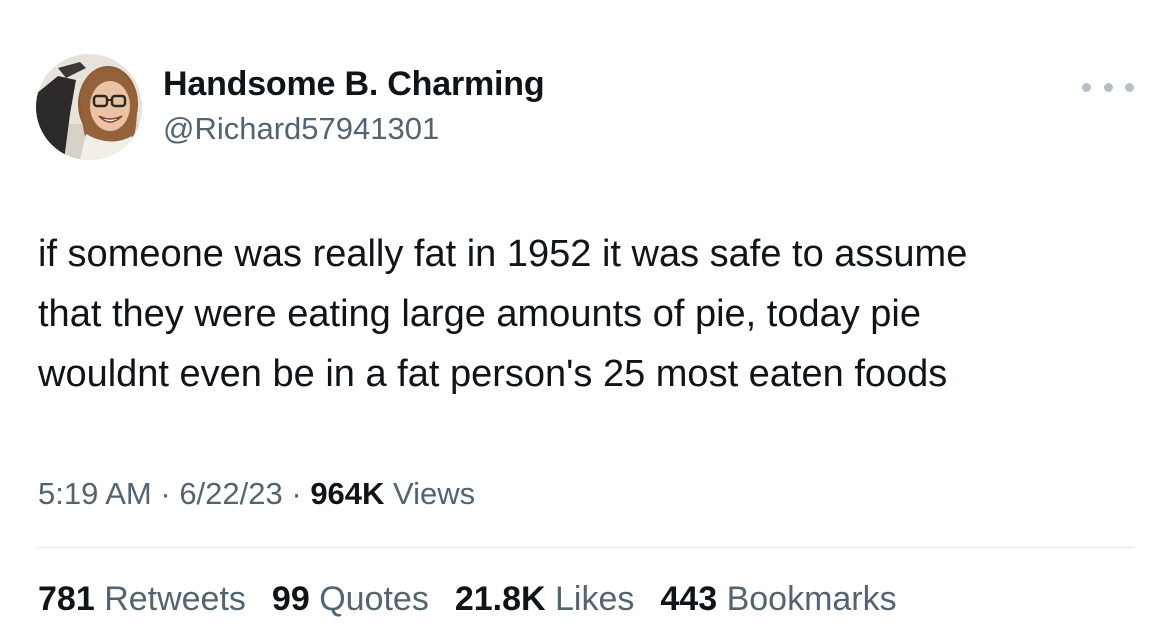 The image size is (1170, 643). Describe the element at coordinates (374, 599) in the screenshot. I see `quotes-label: Quotes` at that location.